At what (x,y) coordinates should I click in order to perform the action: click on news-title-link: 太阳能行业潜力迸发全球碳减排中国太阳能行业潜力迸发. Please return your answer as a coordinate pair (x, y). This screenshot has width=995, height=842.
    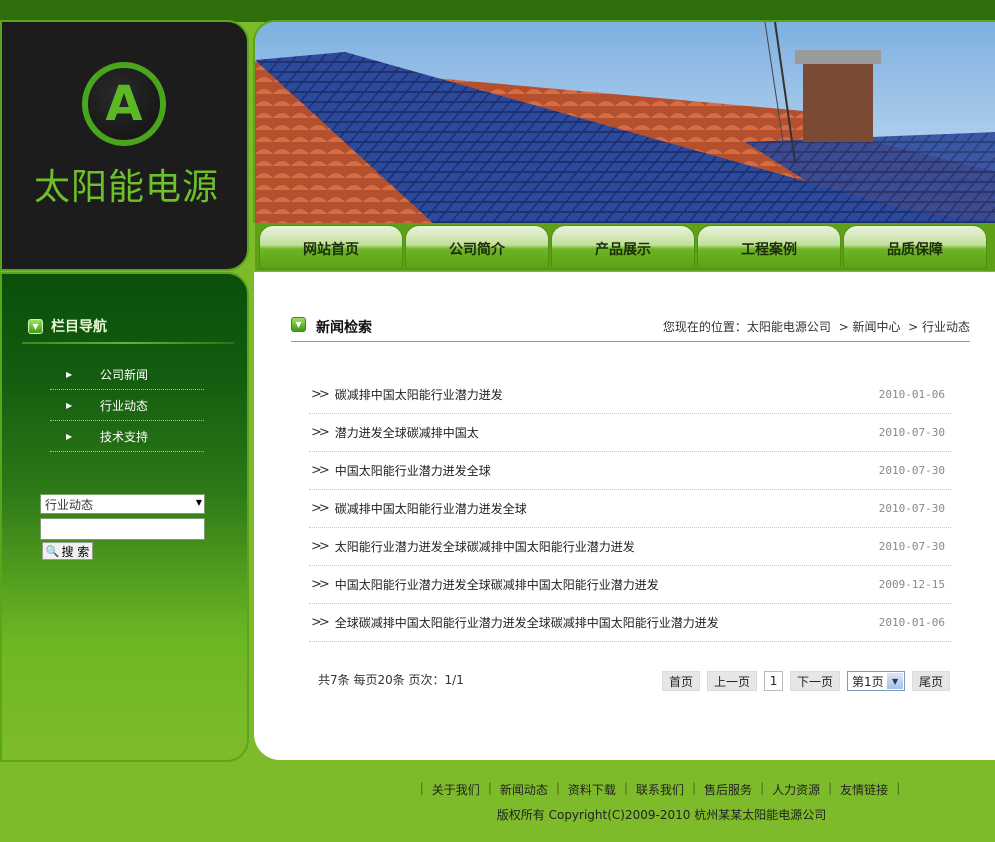
    Looking at the image, I should click on (485, 546).